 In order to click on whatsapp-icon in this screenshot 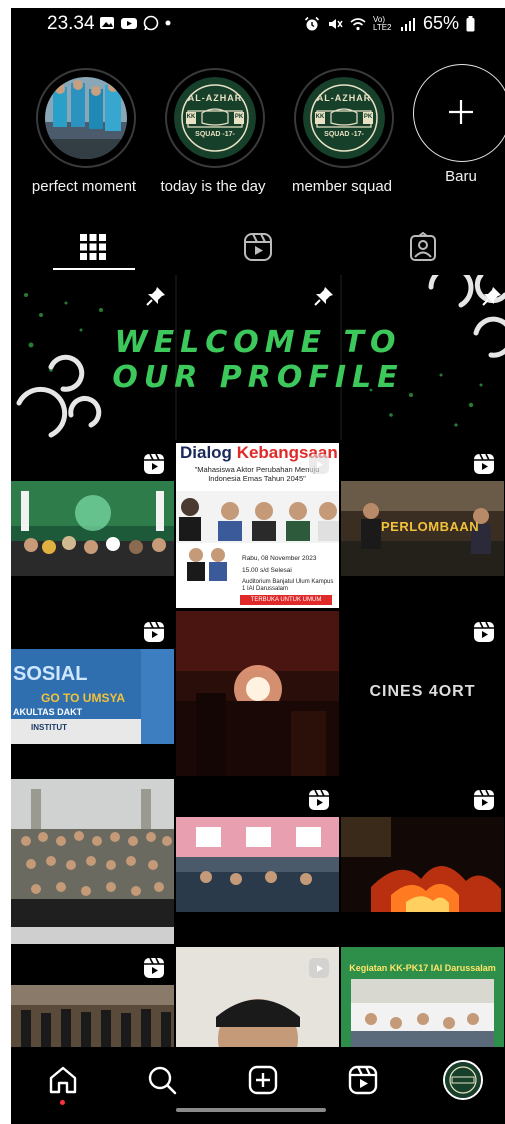, I will do `click(151, 23)`.